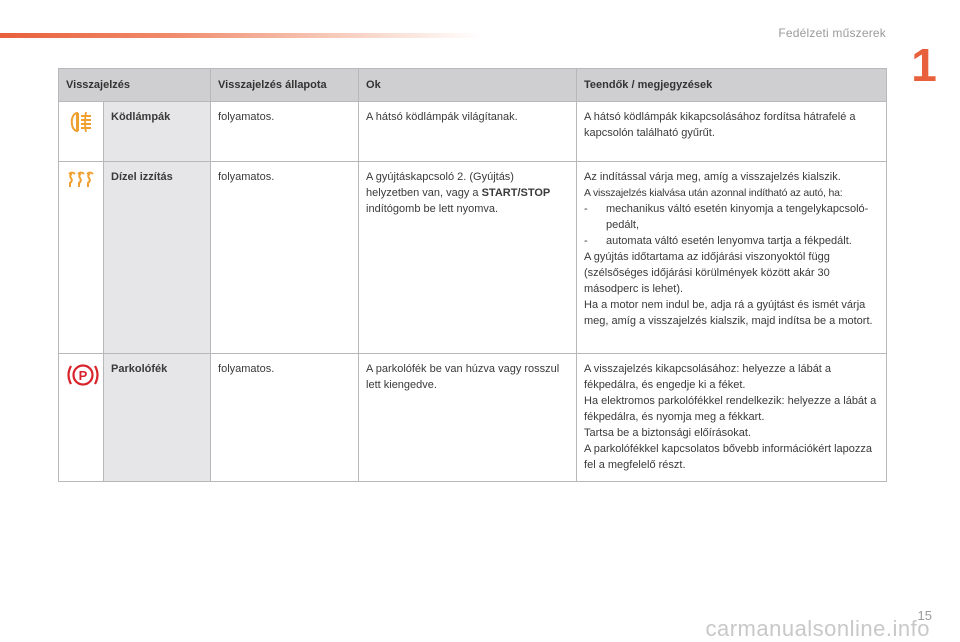 This screenshot has height=642, width=960. Describe the element at coordinates (468, 85) in the screenshot. I see `column-header: Ok` at that location.